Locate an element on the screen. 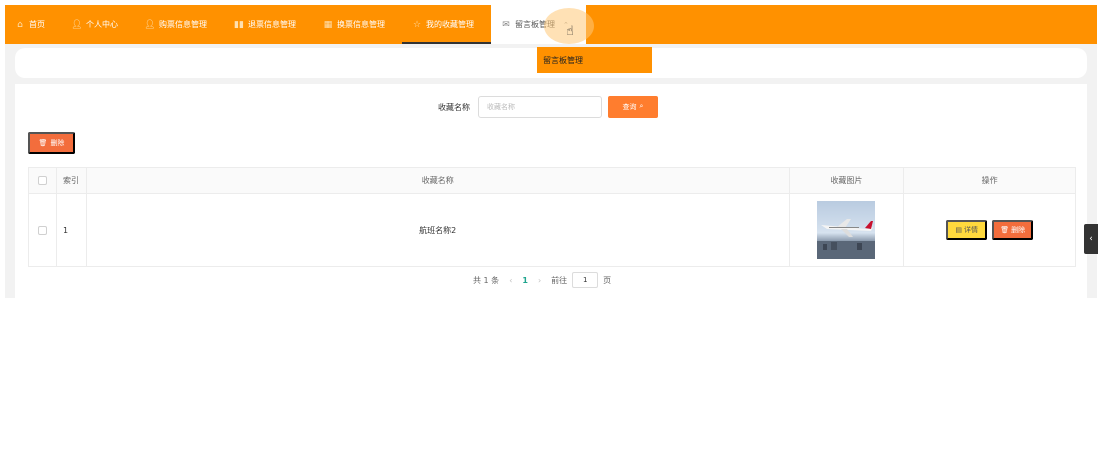 The width and height of the screenshot is (1102, 469). nav-item-ticket-purchase: 👤︎ 购票信息管理 is located at coordinates (179, 24).